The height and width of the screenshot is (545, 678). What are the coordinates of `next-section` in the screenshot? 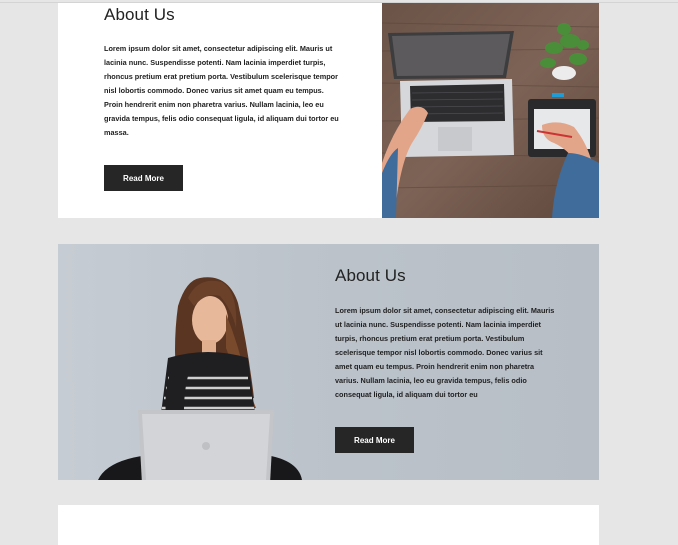 It's located at (328, 525).